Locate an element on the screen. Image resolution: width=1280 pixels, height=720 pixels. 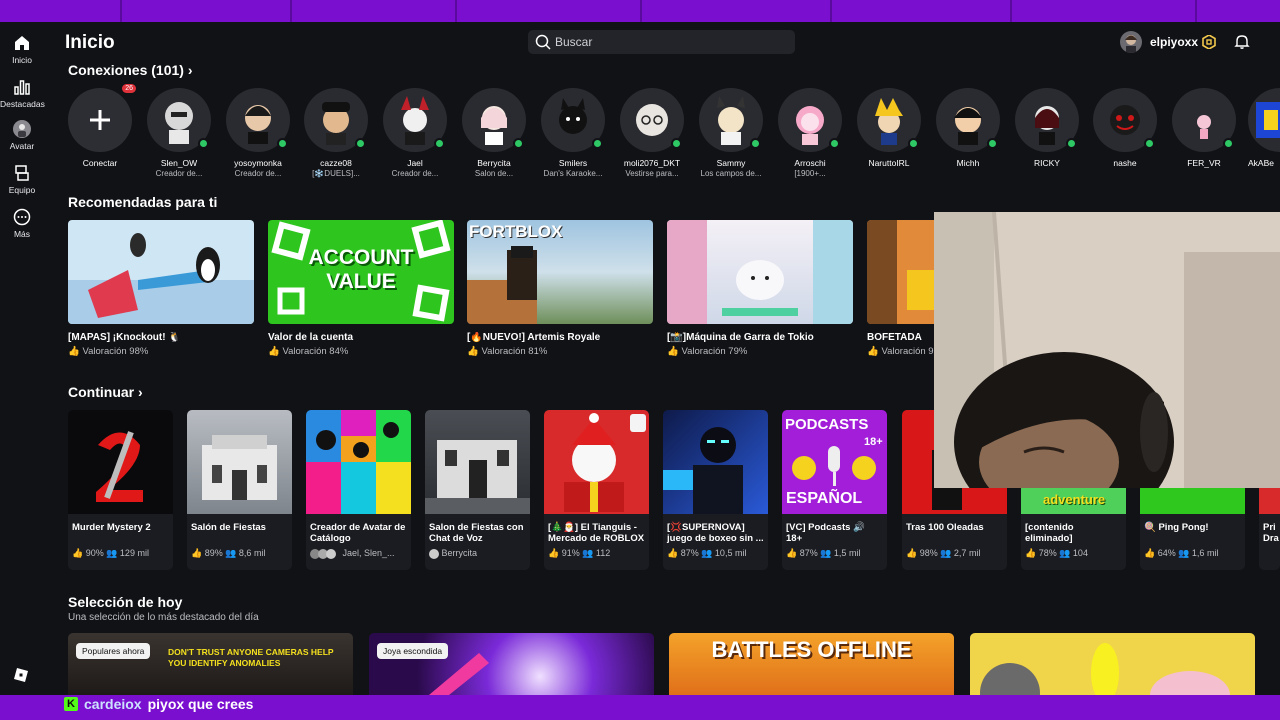
search-icon is located at coordinates (543, 42).